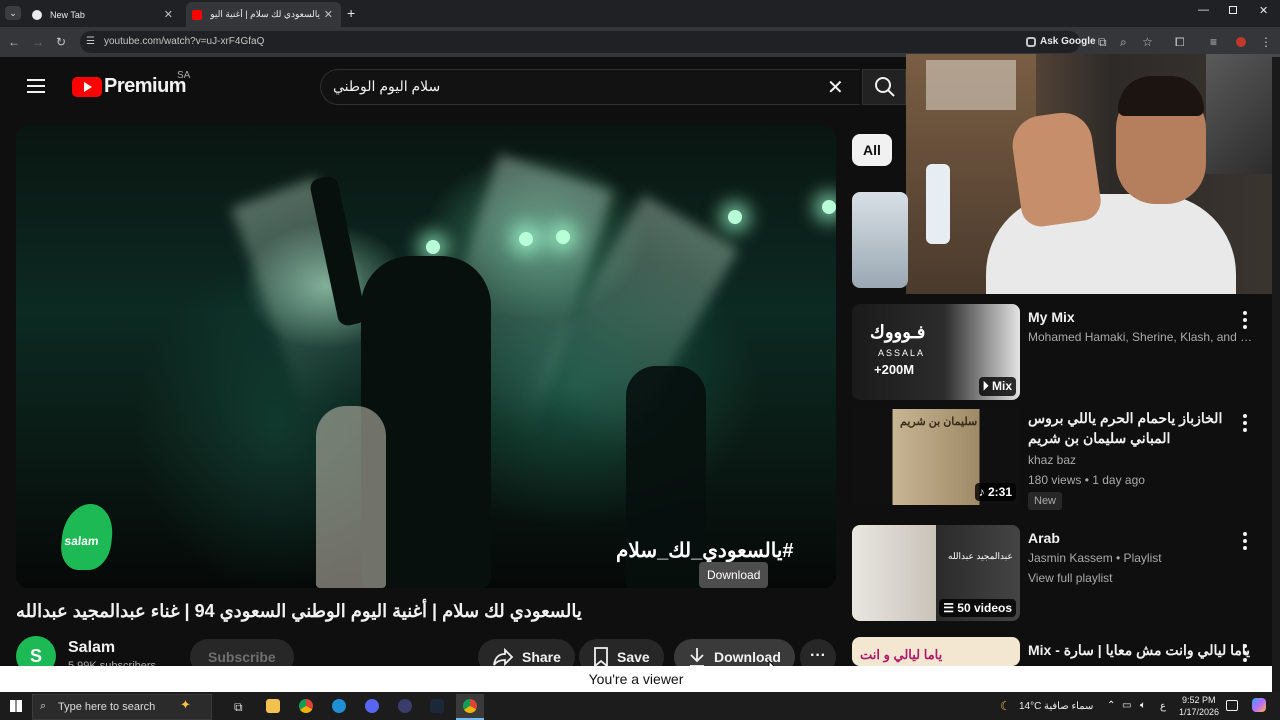 The width and height of the screenshot is (1280, 720). Describe the element at coordinates (87, 87) in the screenshot. I see `youtube-logo-icon` at that location.